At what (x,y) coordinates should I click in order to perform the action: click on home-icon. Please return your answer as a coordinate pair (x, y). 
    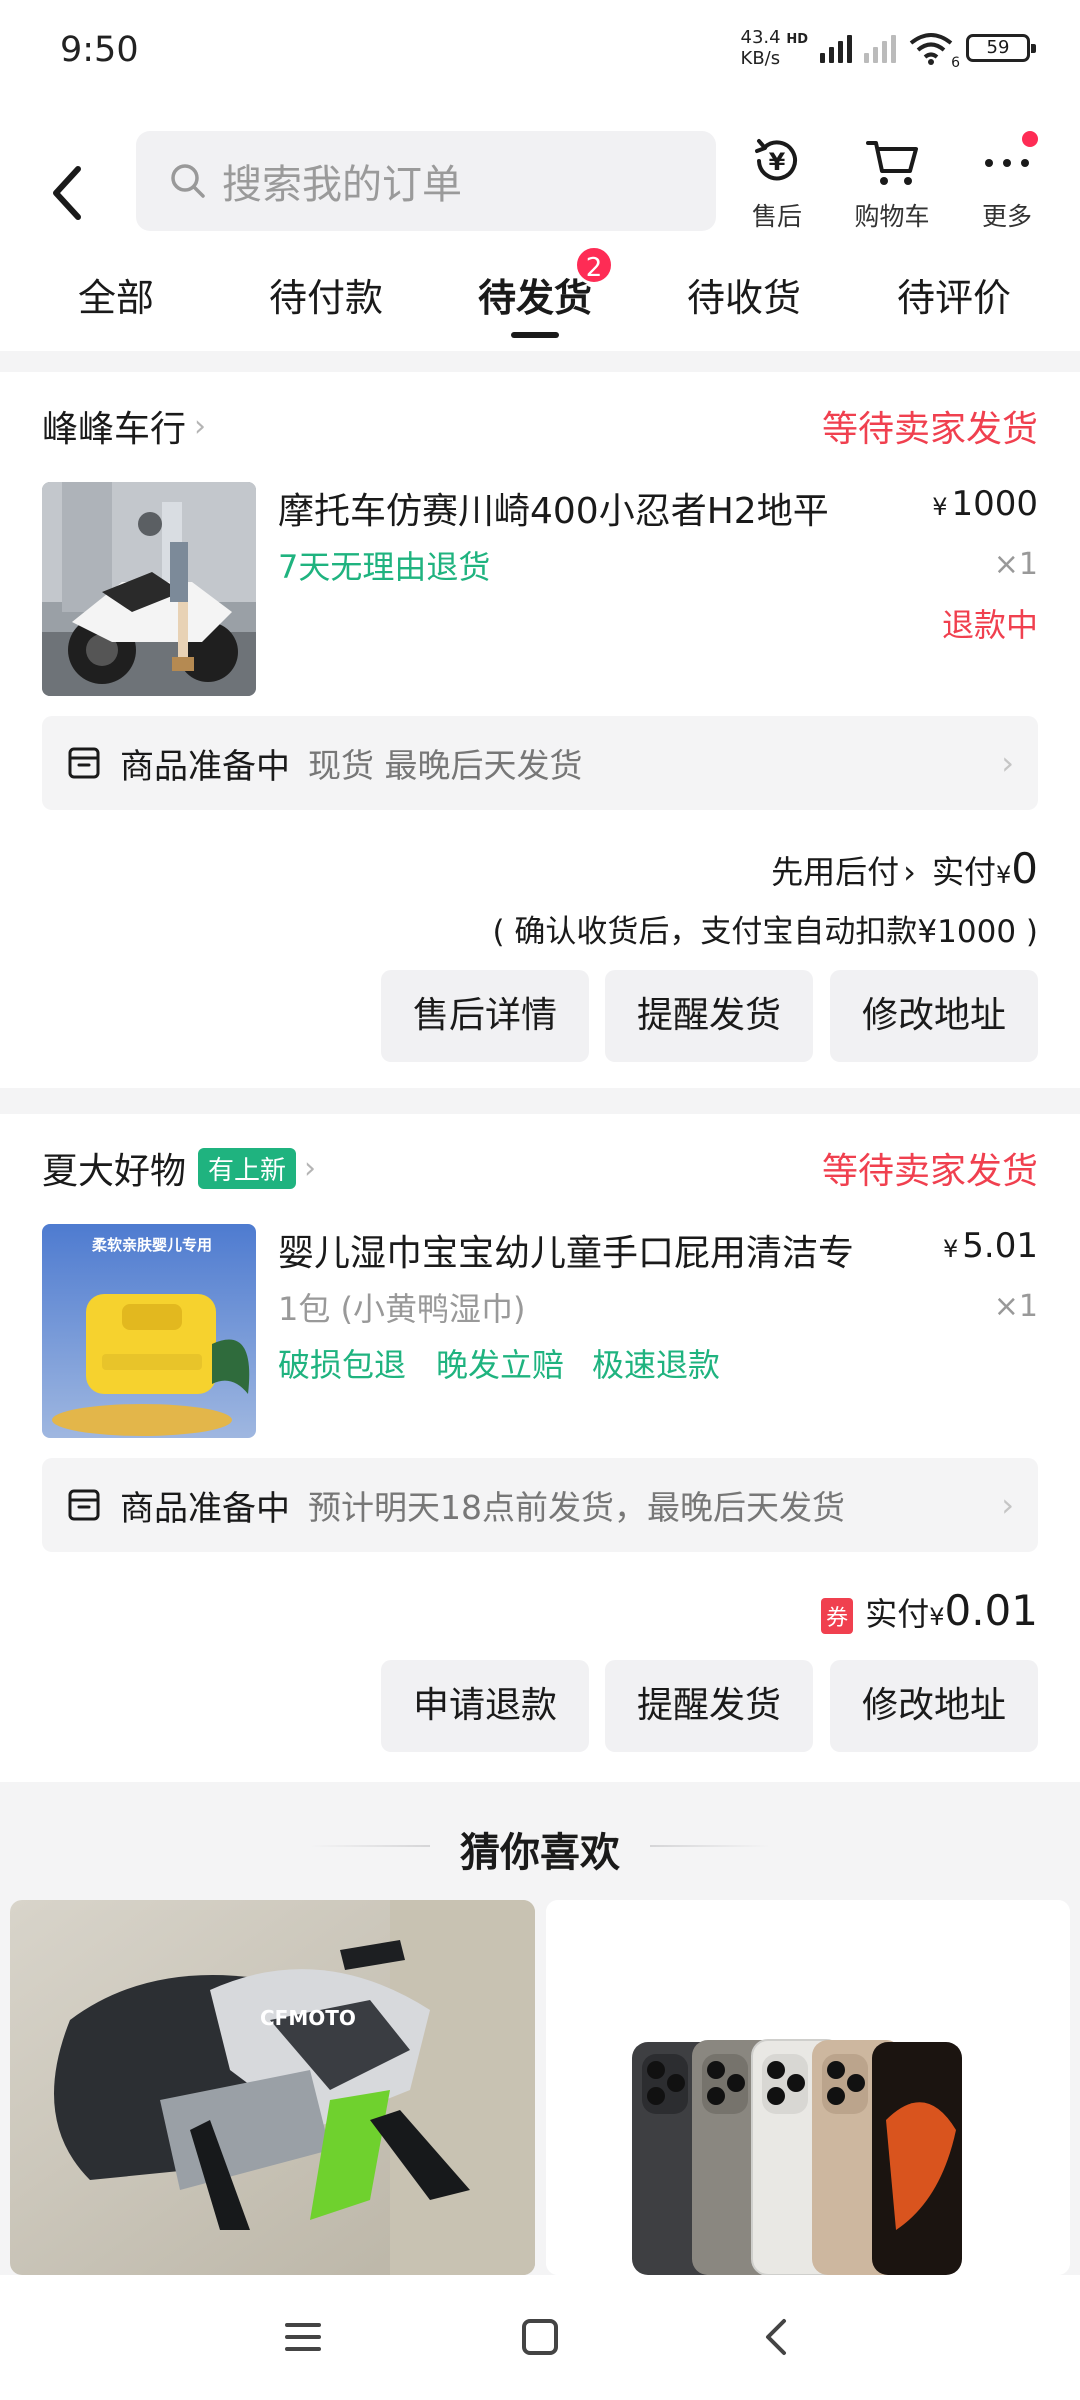
    Looking at the image, I should click on (540, 2337).